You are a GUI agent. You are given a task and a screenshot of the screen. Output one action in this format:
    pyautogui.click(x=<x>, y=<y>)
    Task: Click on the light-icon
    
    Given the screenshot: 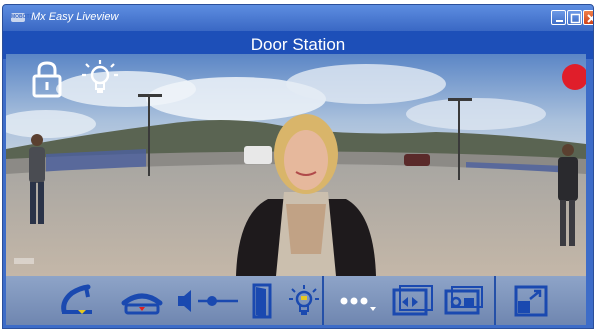 What is the action you would take?
    pyautogui.click(x=304, y=300)
    